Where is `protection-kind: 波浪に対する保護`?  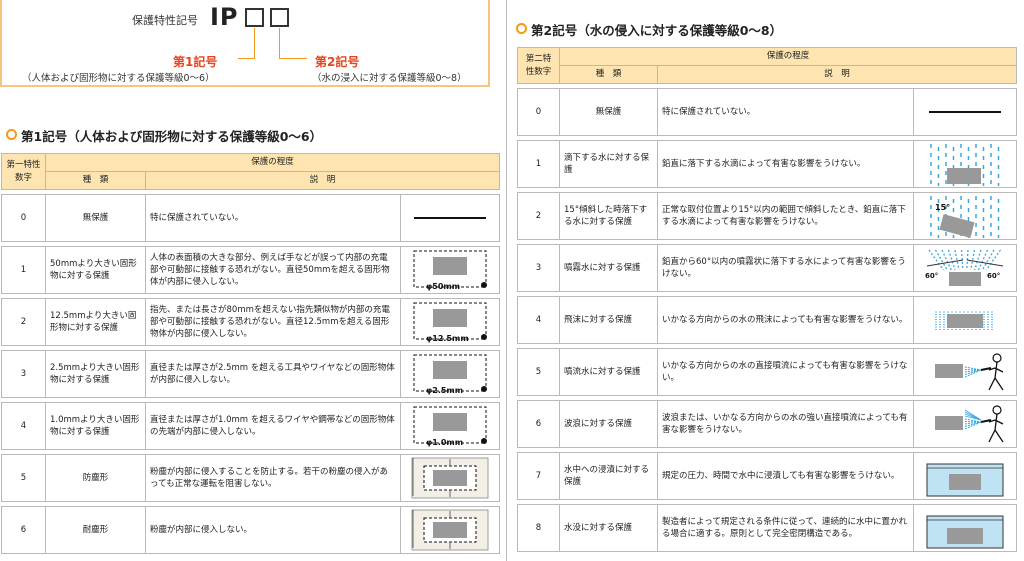
protection-kind: 波浪に対する保護 is located at coordinates (608, 424).